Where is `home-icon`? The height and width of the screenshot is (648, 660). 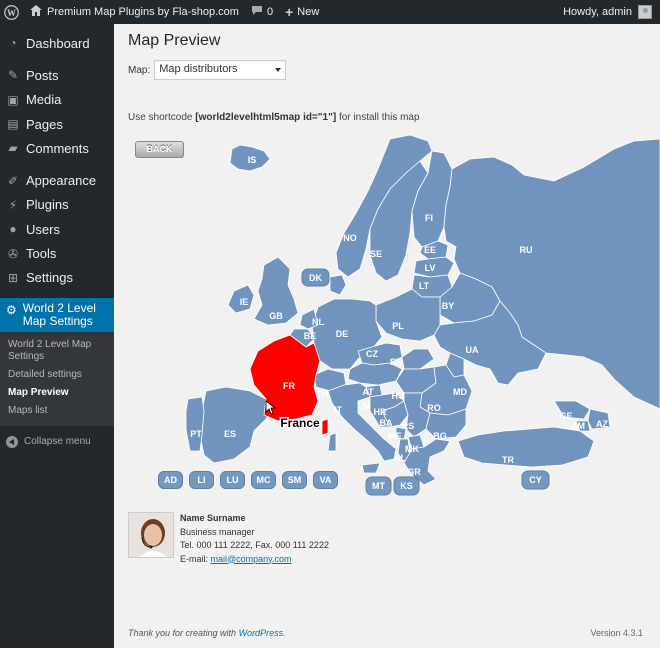 home-icon is located at coordinates (36, 12).